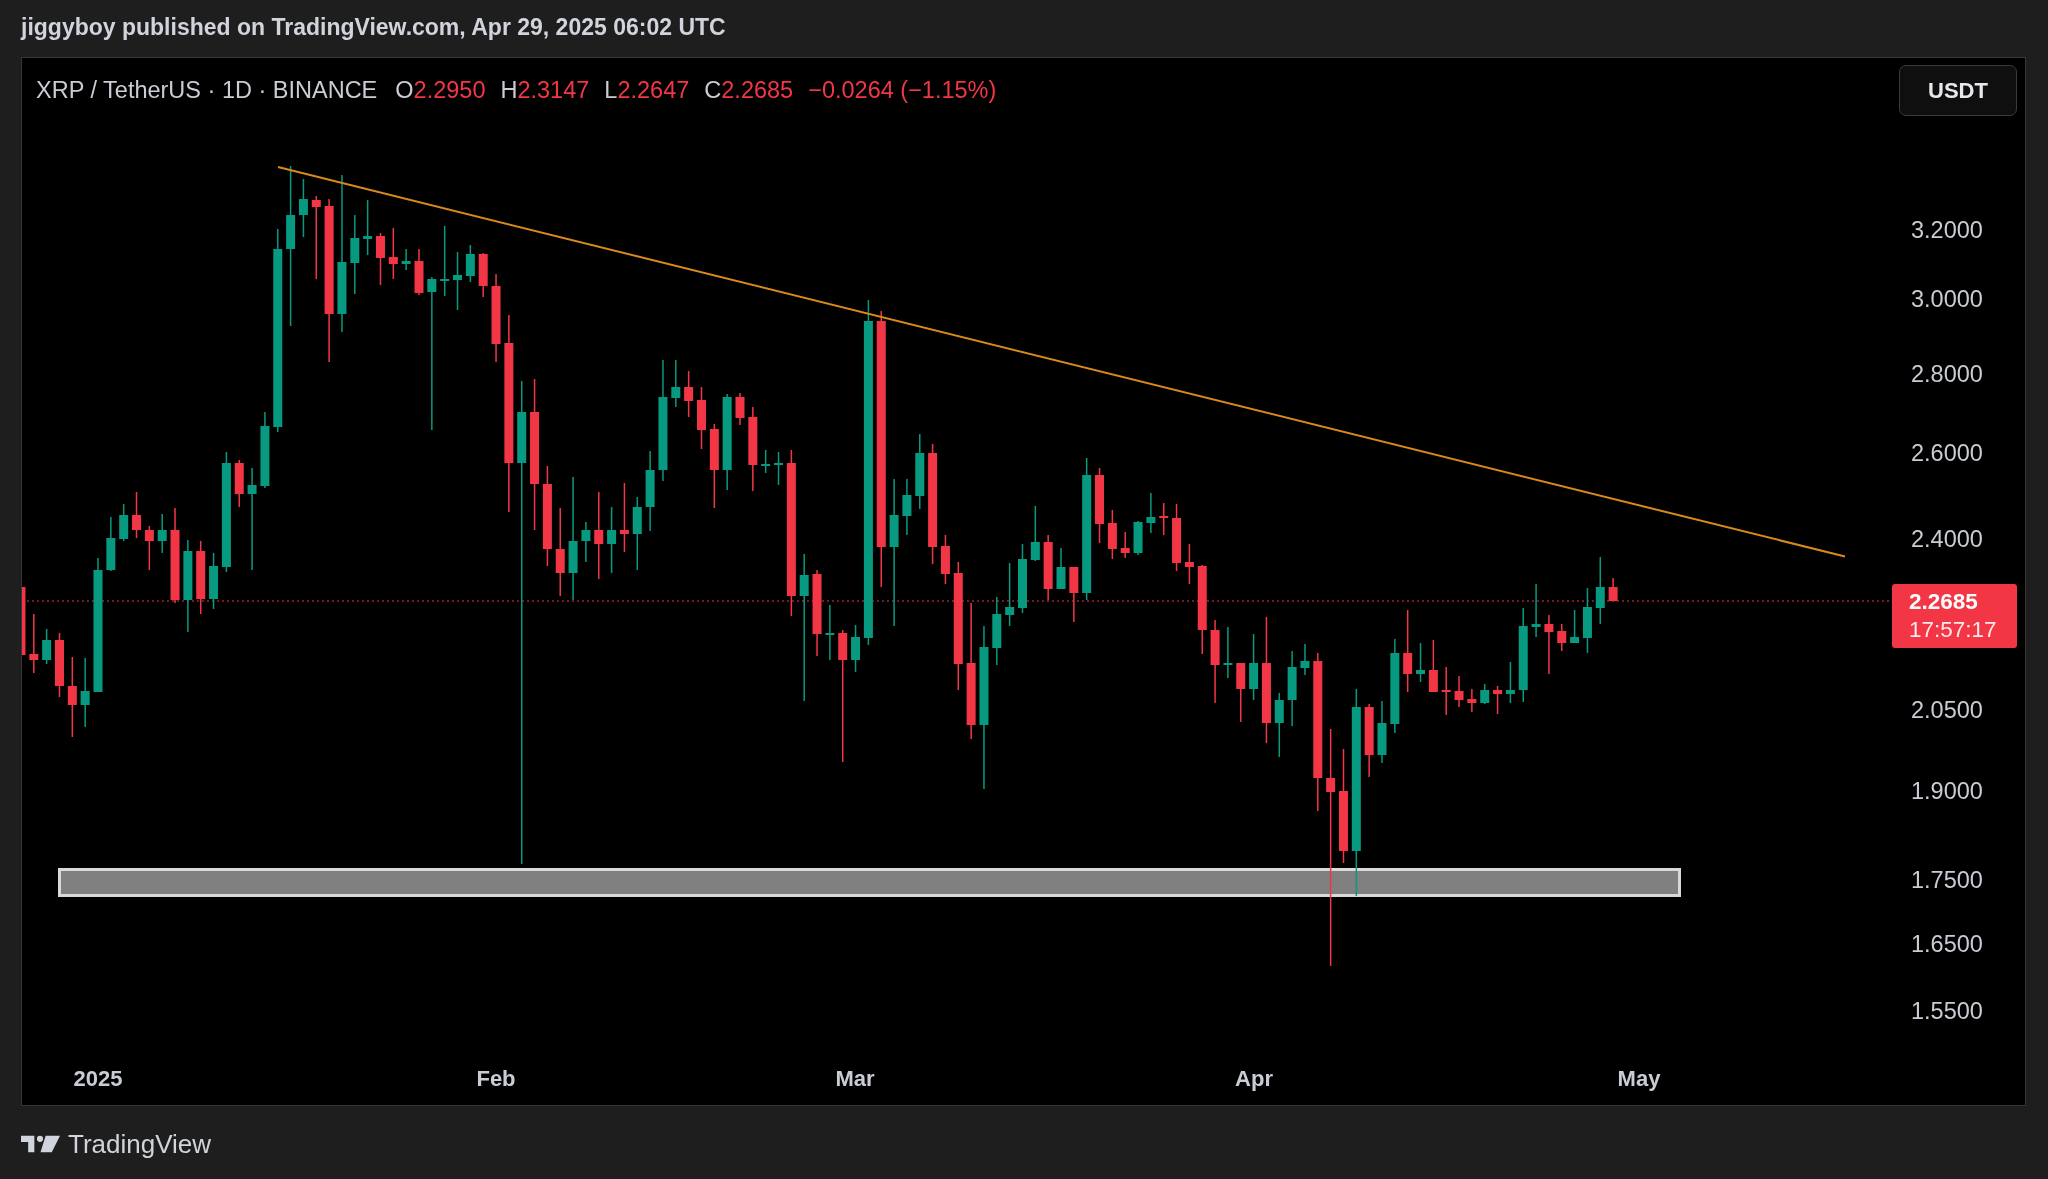 This screenshot has width=2048, height=1179. Describe the element at coordinates (1254, 1079) in the screenshot. I see `time-label: Apr` at that location.